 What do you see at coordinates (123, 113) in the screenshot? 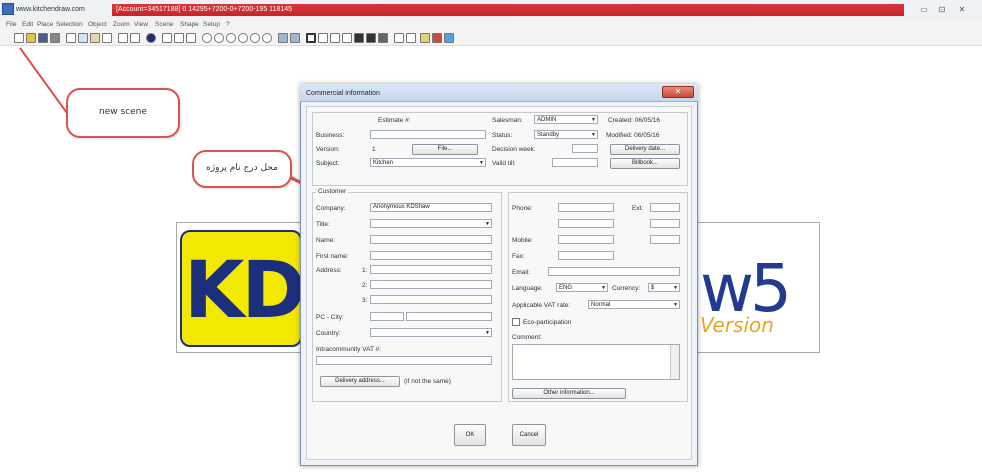
I see `callout-new-scene: new scene` at bounding box center [123, 113].